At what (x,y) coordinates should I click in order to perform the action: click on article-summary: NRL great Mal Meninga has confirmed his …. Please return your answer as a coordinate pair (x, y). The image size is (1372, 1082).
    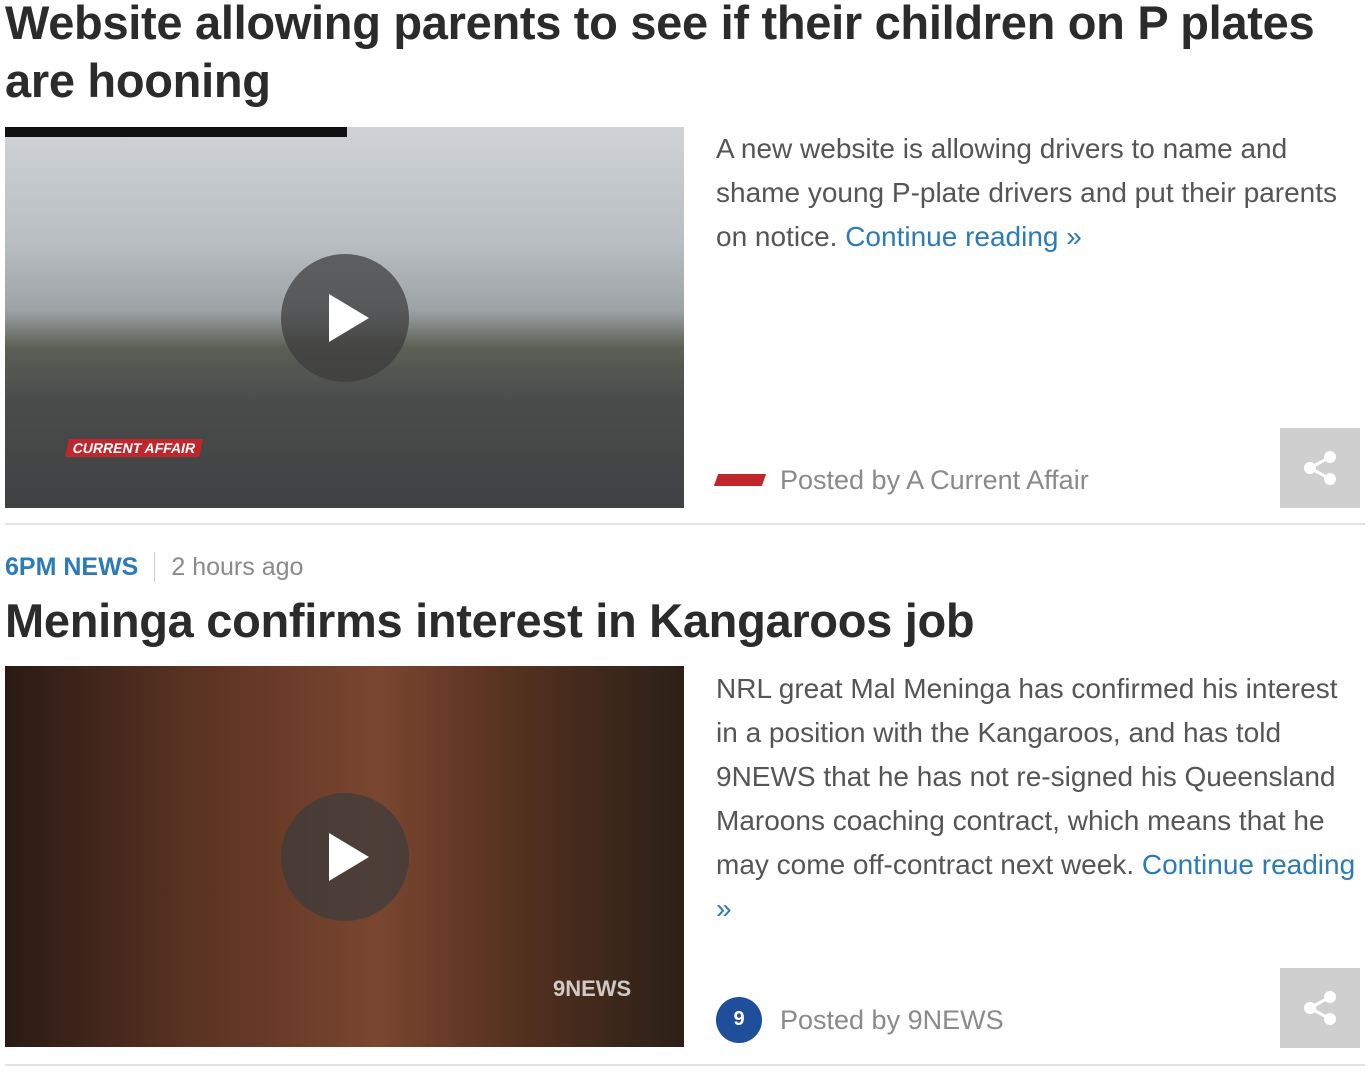
    Looking at the image, I should click on (1041, 799).